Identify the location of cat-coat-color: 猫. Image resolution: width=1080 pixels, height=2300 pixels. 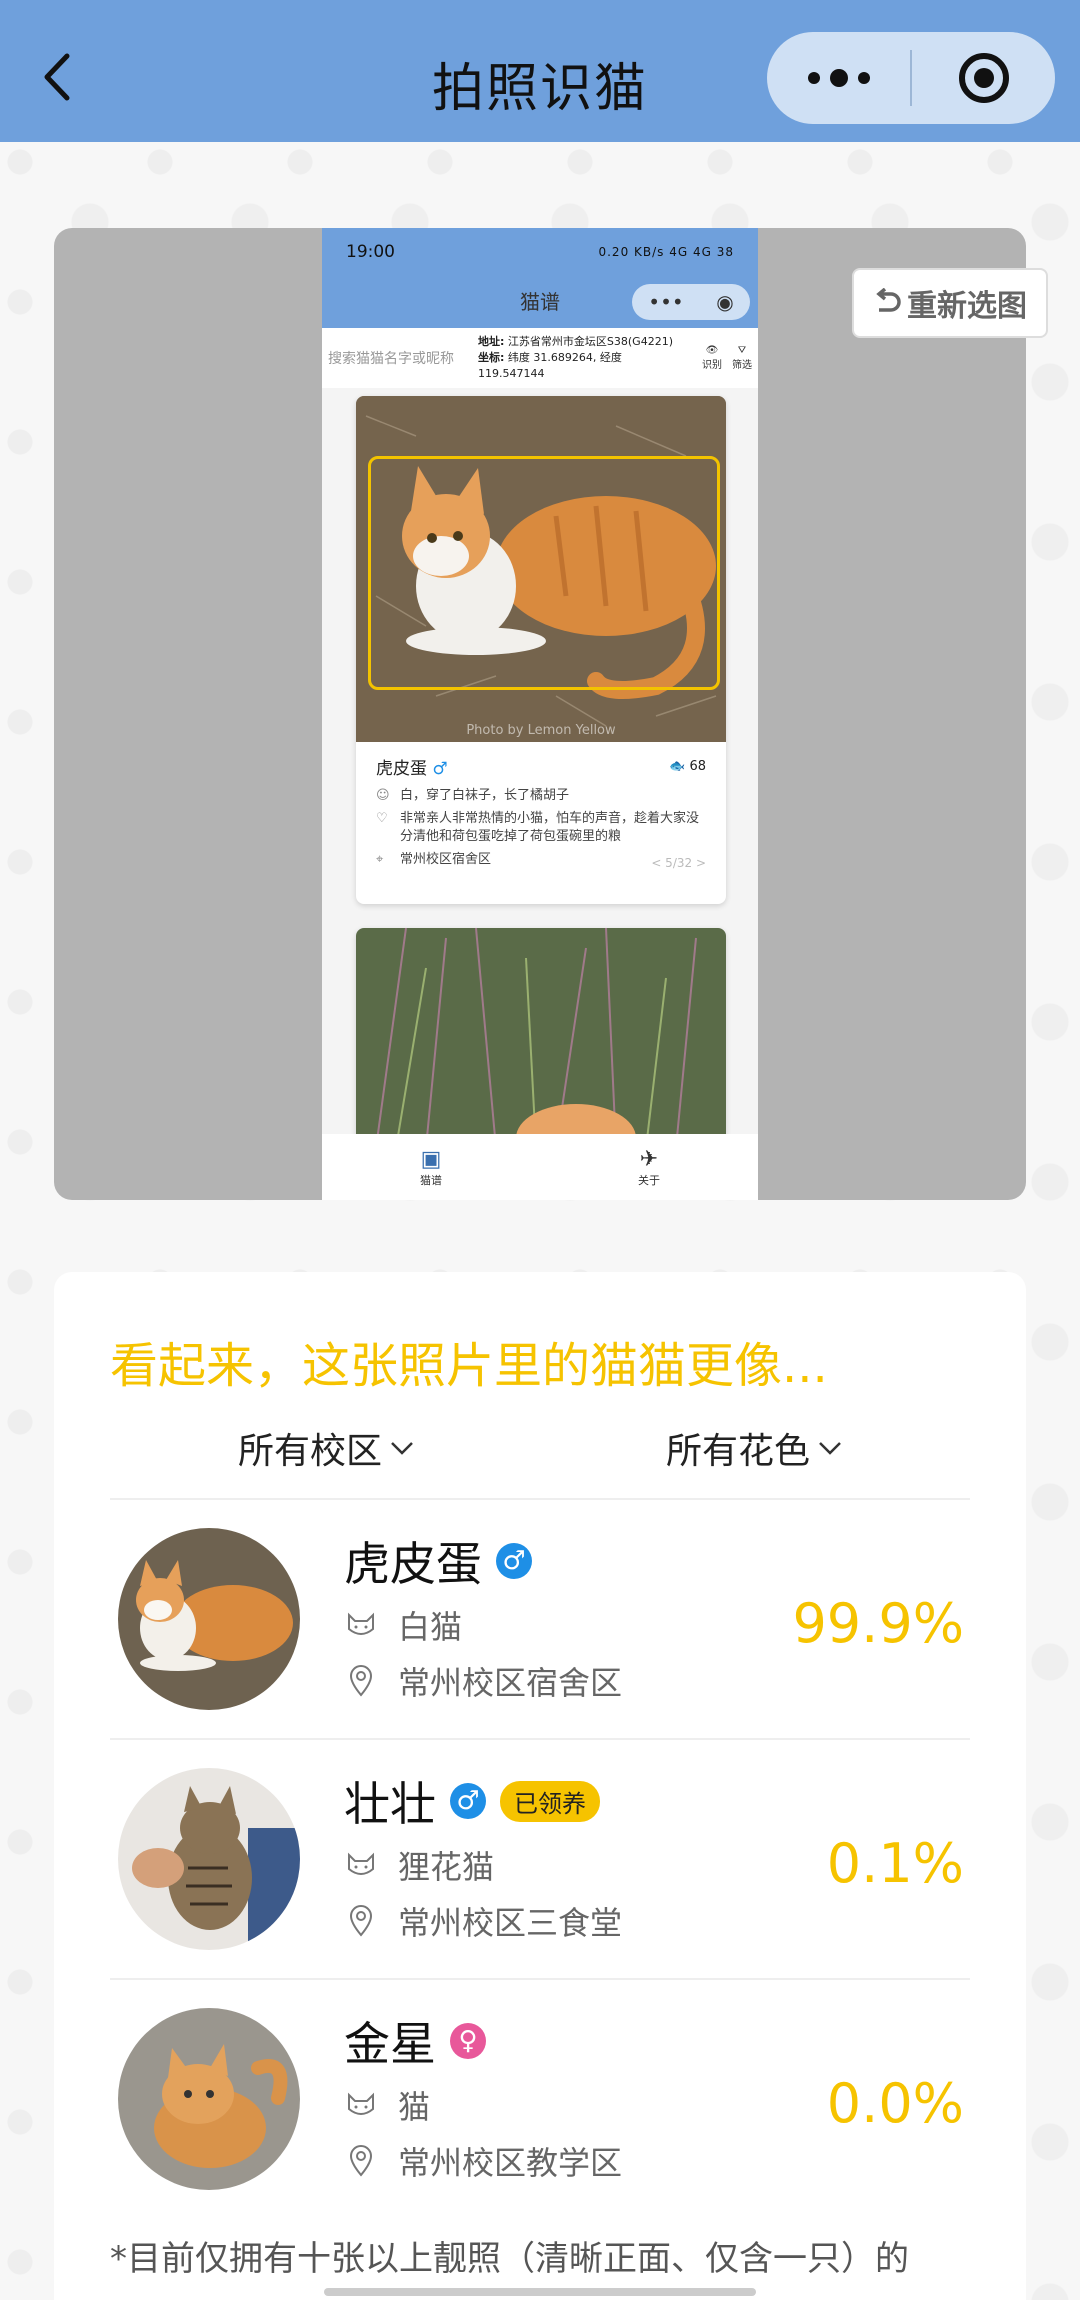
(387, 2105).